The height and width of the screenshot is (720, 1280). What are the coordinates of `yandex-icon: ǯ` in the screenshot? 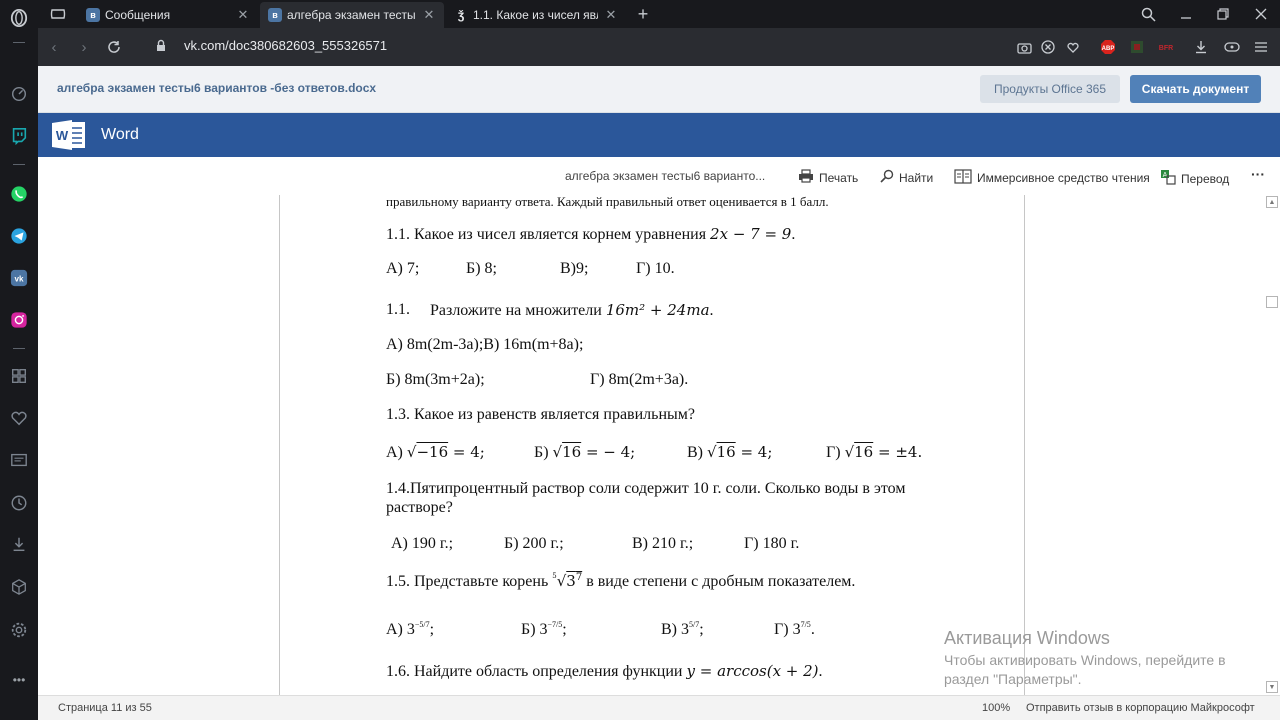 It's located at (461, 15).